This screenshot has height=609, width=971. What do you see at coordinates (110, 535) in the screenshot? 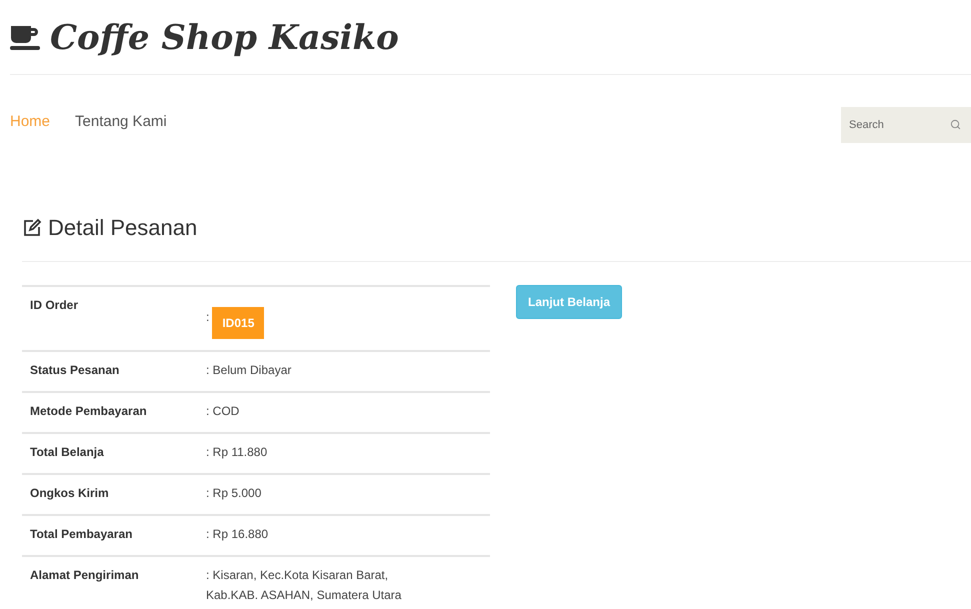
I see `row-label: Total Pembayaran` at bounding box center [110, 535].